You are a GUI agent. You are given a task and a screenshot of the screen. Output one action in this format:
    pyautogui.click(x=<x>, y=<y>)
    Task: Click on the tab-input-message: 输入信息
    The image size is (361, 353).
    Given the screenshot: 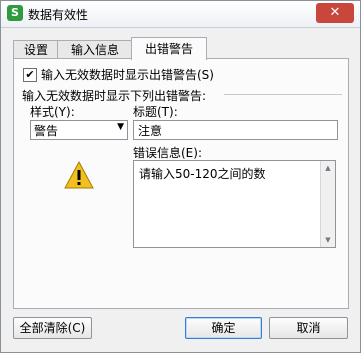 What is the action you would take?
    pyautogui.click(x=95, y=50)
    